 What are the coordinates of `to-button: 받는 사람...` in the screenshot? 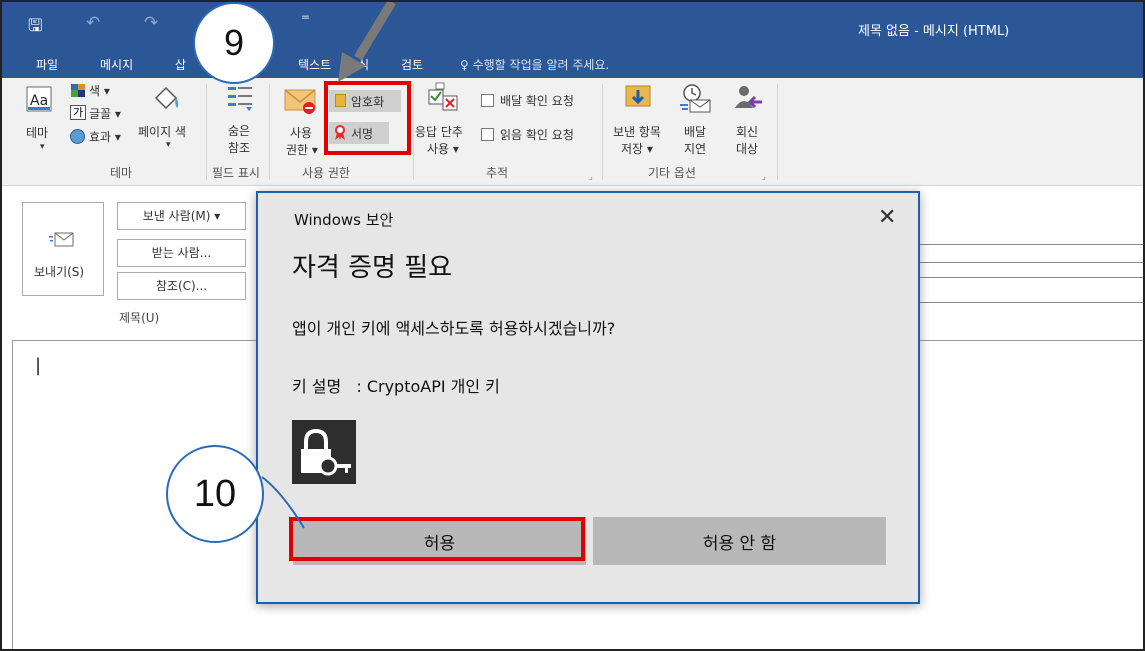 It's located at (181, 253).